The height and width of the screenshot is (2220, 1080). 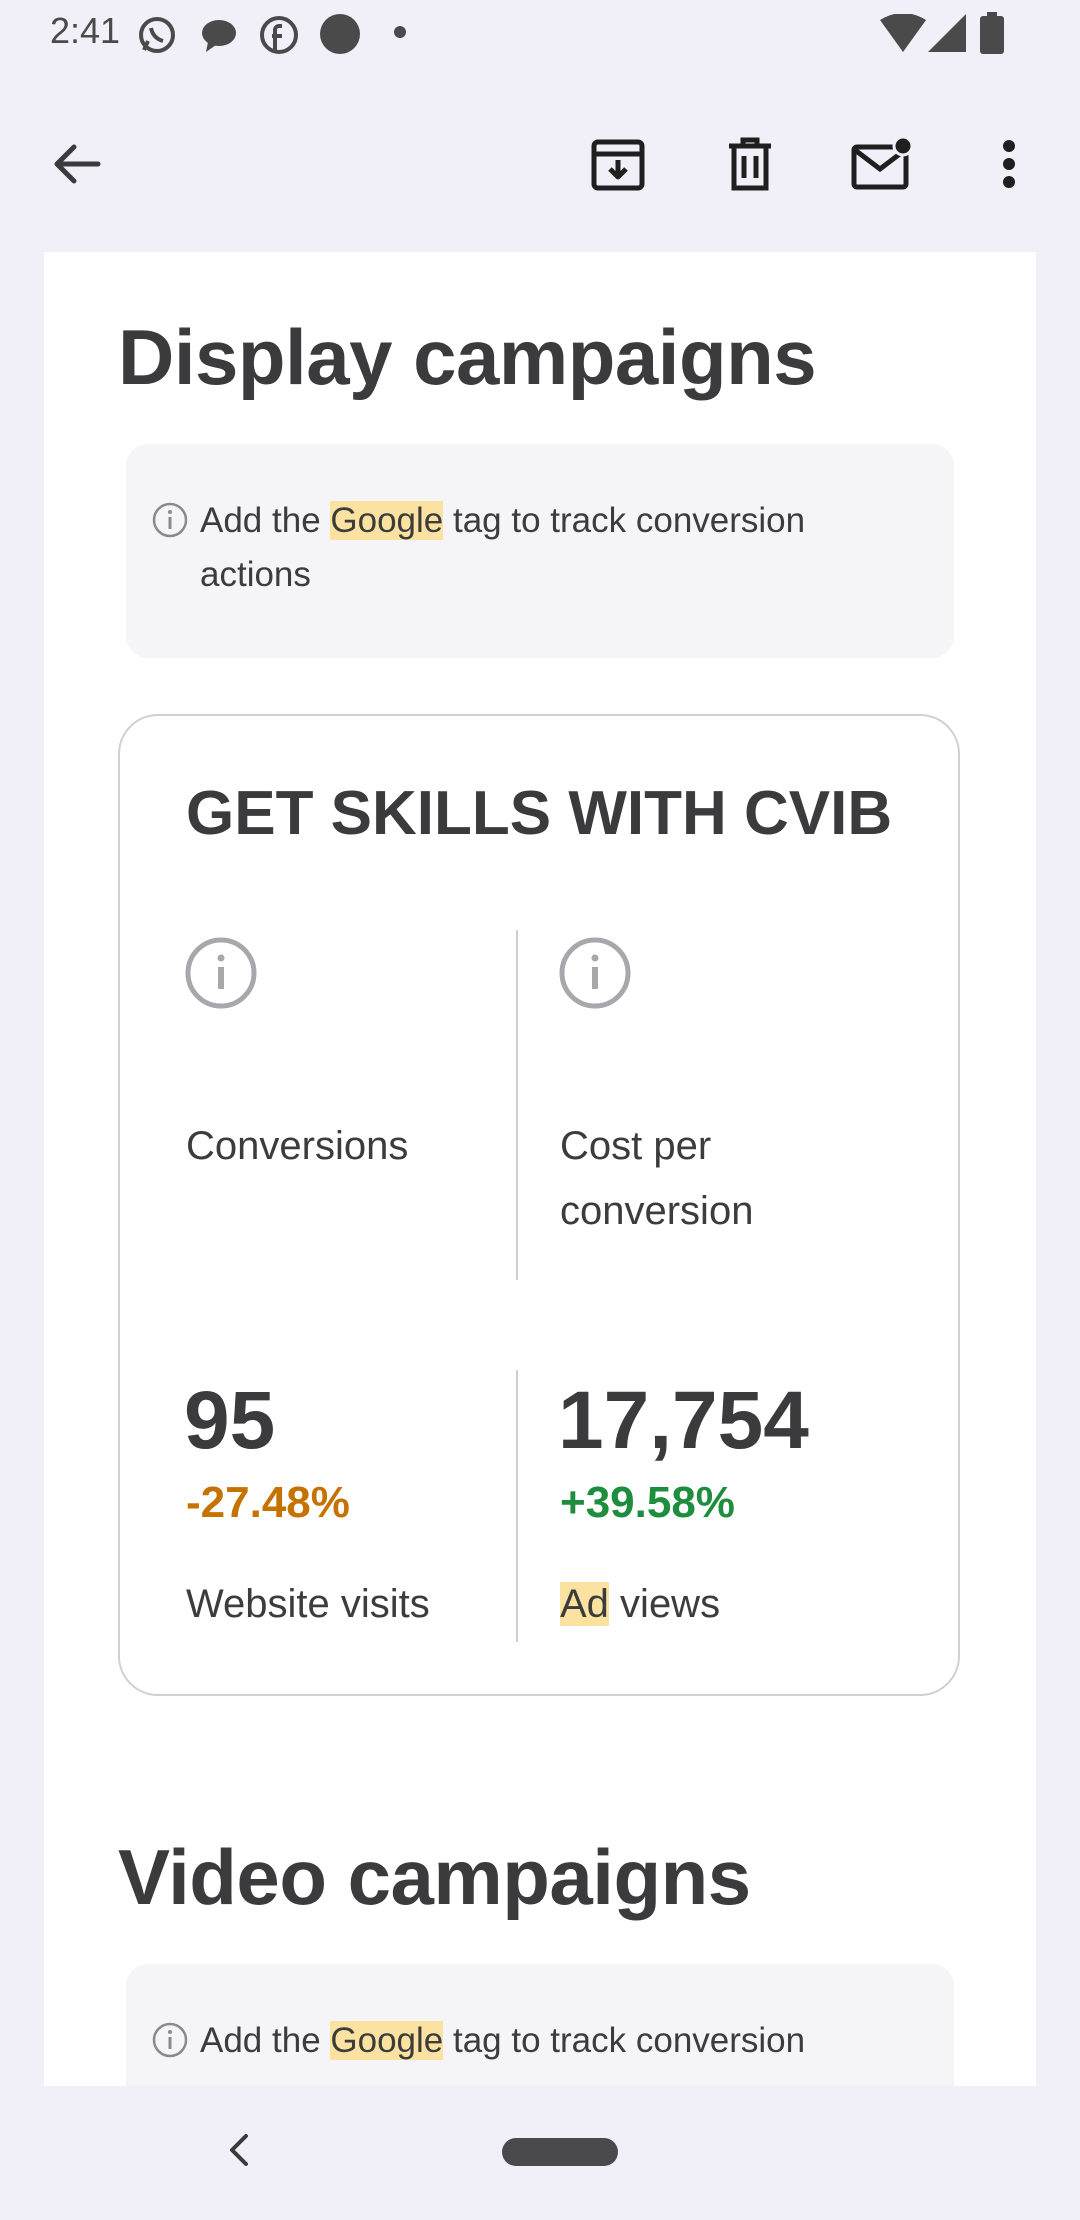 I want to click on more-options-button, so click(x=1009, y=164).